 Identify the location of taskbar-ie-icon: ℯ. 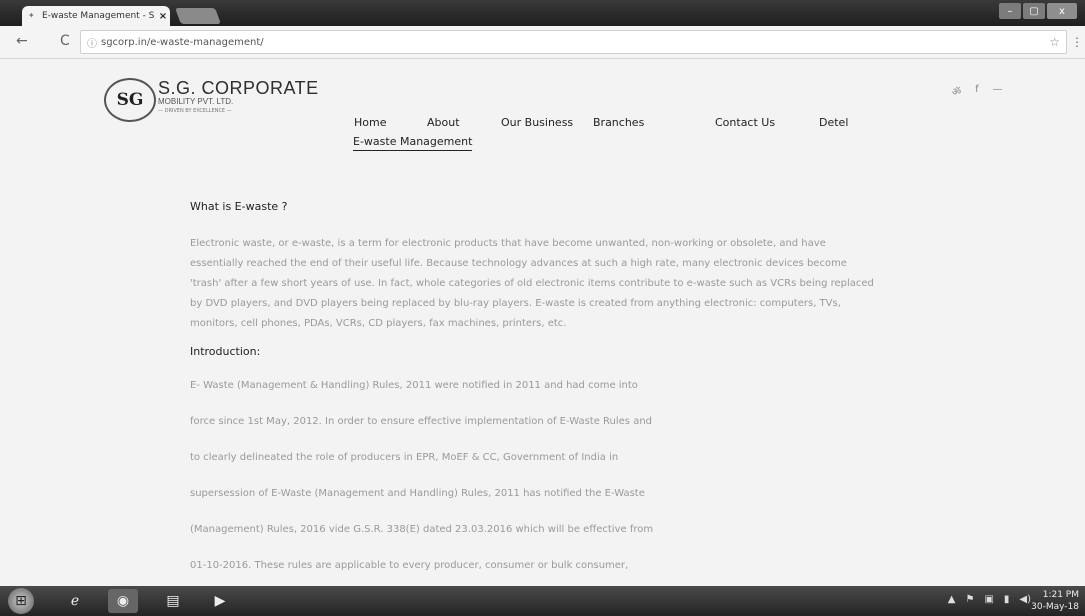
(75, 601).